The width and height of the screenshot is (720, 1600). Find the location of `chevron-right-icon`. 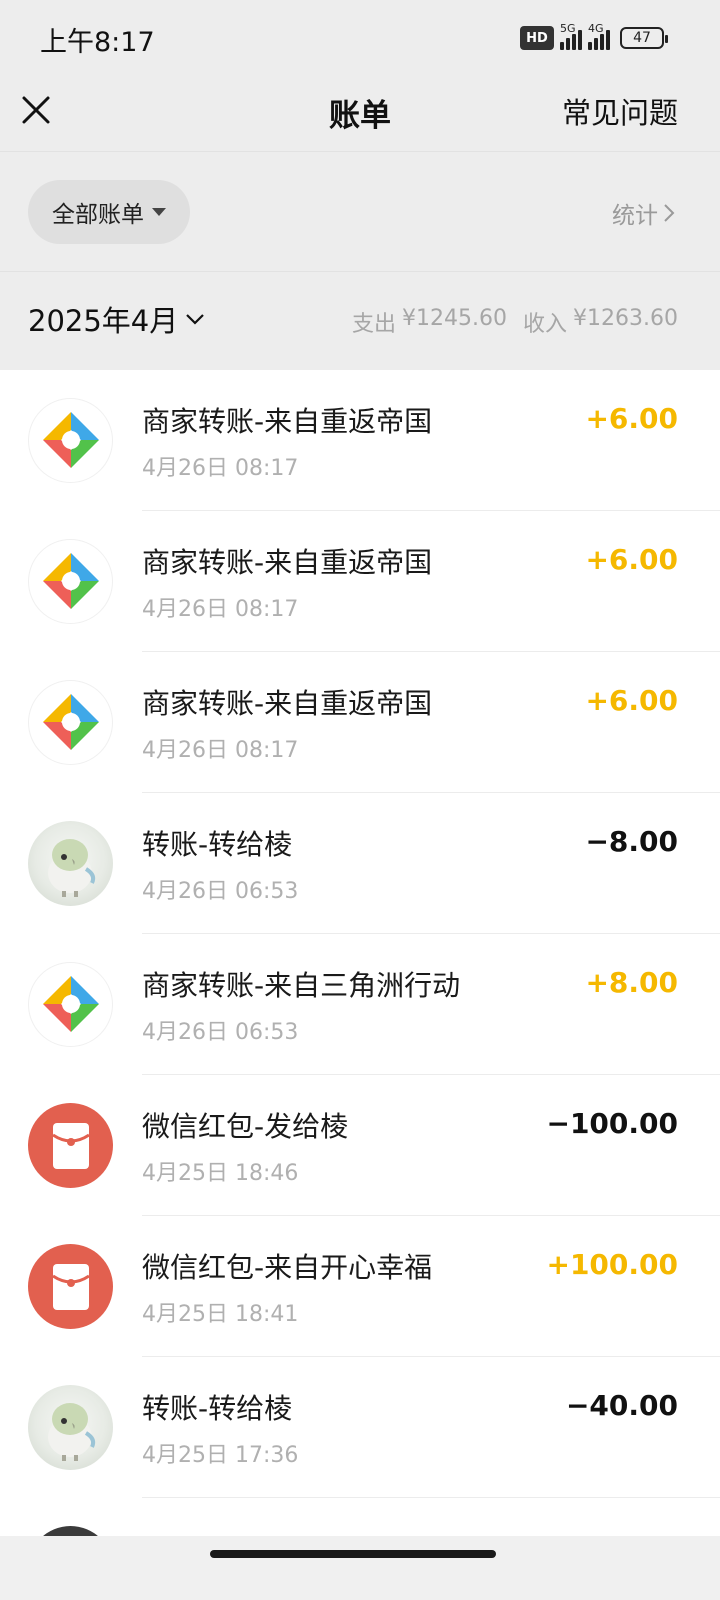

chevron-right-icon is located at coordinates (669, 213).